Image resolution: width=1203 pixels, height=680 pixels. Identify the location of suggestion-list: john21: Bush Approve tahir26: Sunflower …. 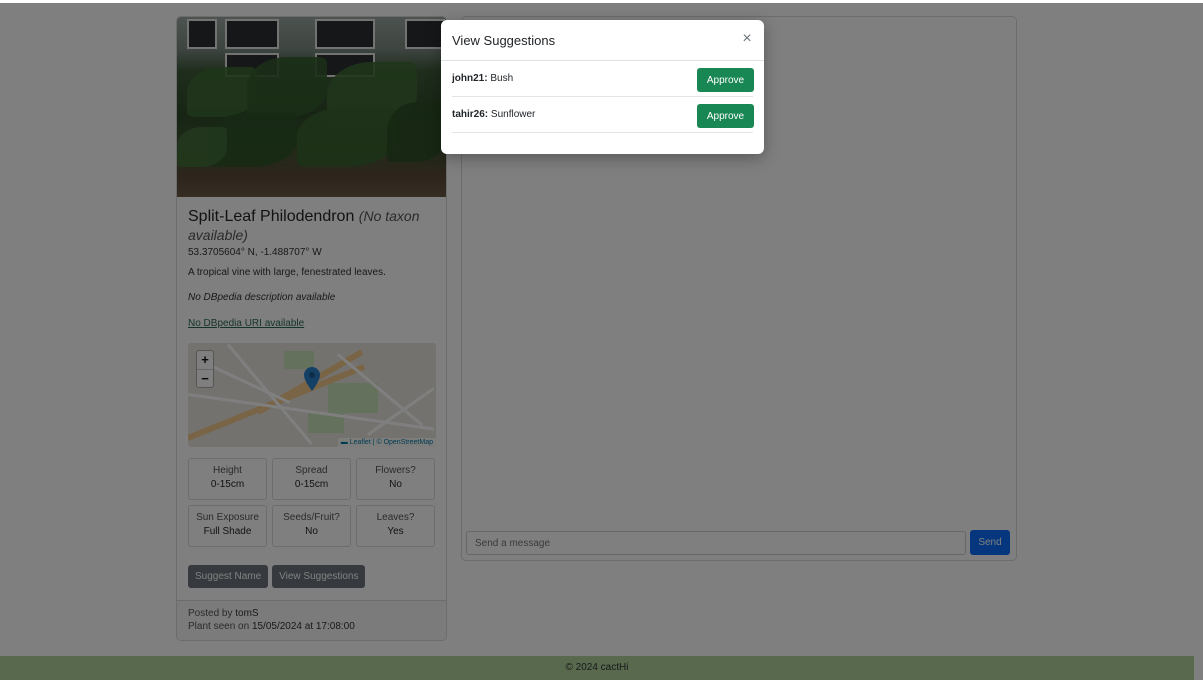
(602, 97).